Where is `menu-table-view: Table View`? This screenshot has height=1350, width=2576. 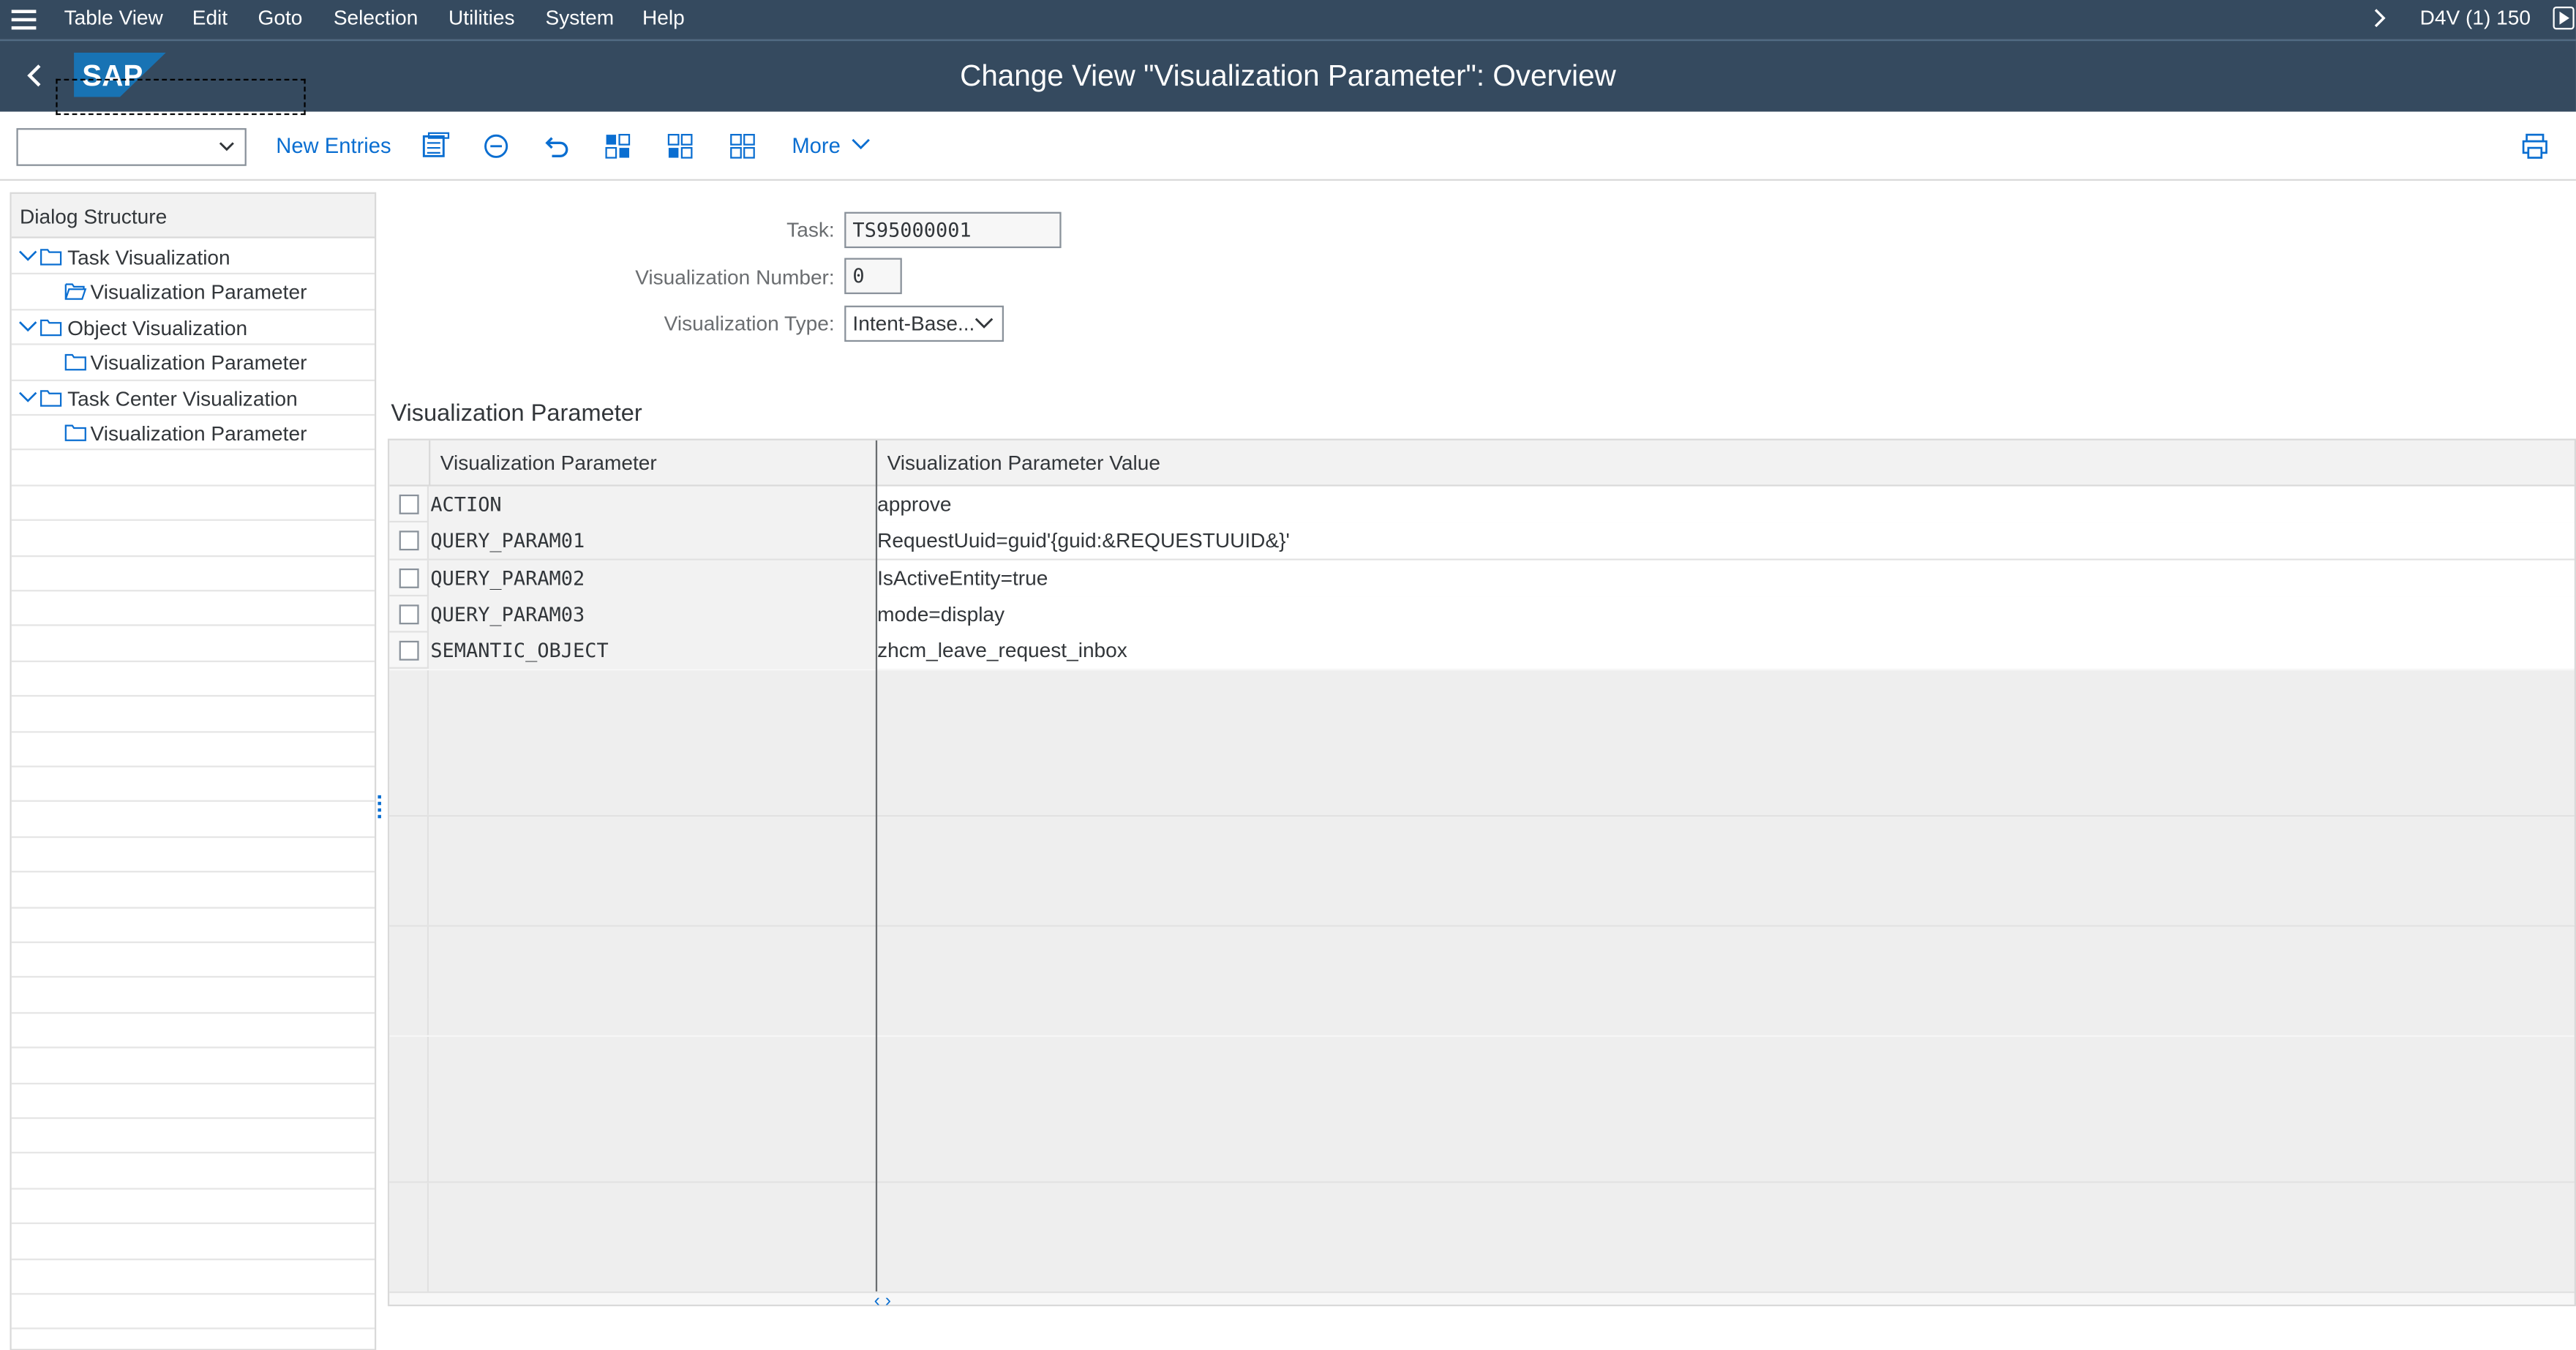 menu-table-view: Table View is located at coordinates (113, 18).